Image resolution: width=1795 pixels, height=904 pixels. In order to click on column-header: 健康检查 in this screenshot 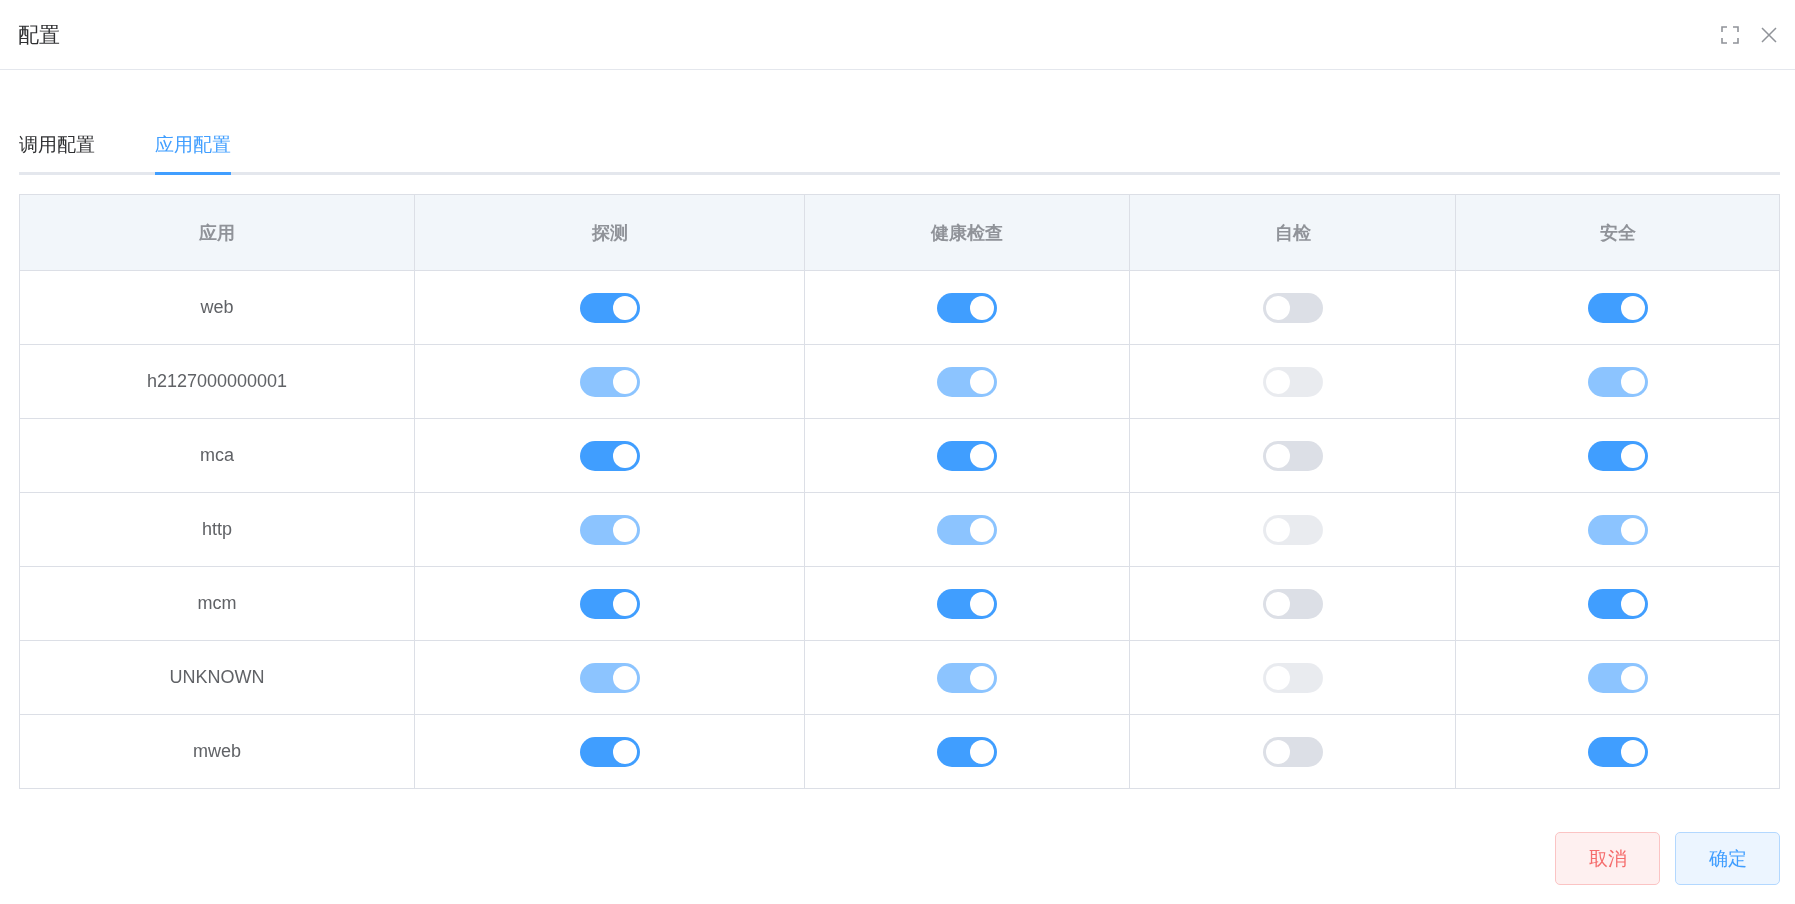, I will do `click(967, 232)`.